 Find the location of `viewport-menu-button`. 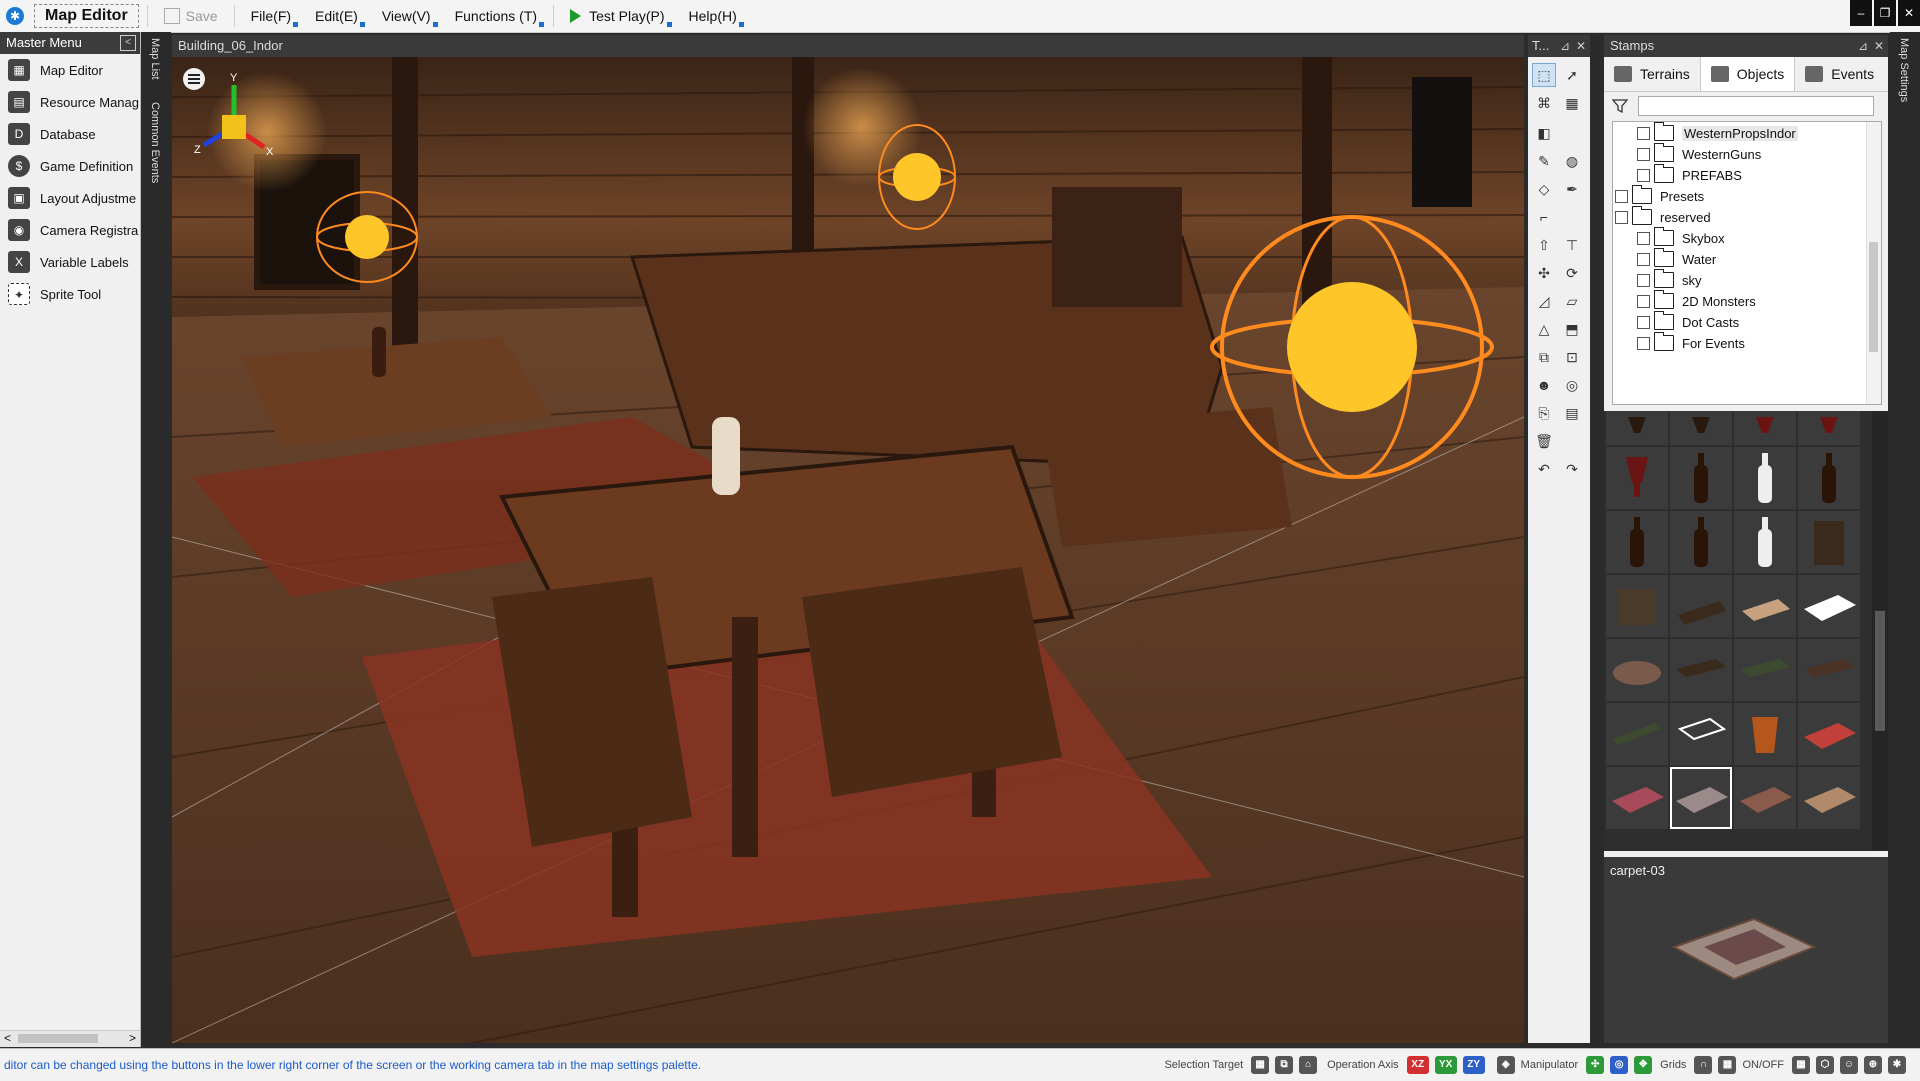

viewport-menu-button is located at coordinates (194, 79).